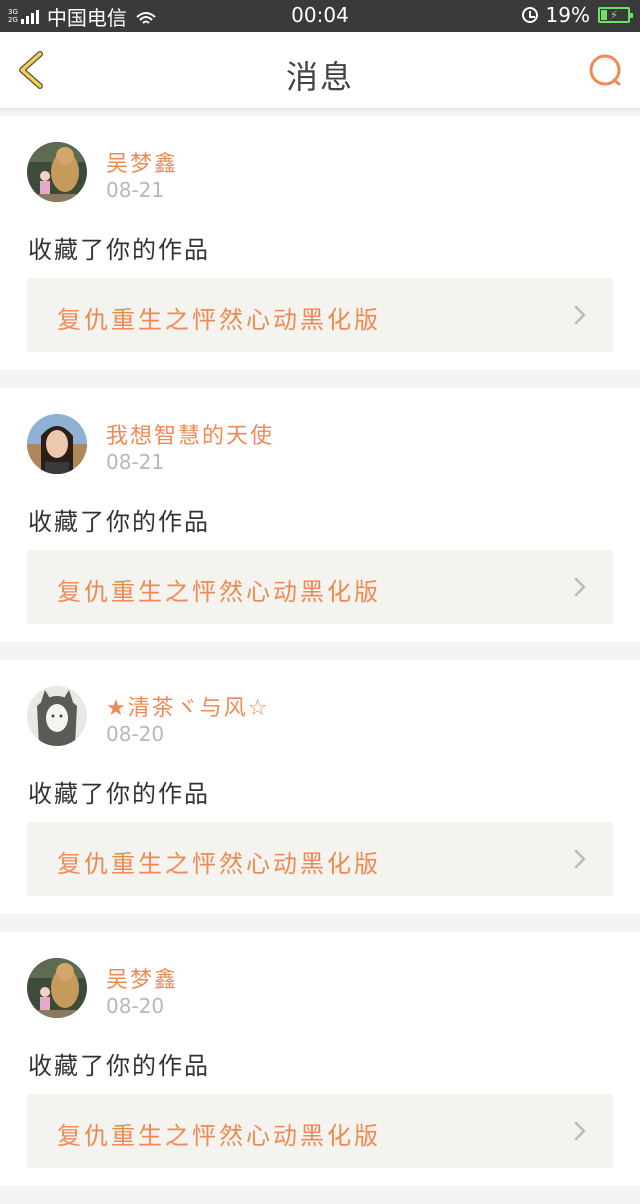 This screenshot has width=640, height=1204. What do you see at coordinates (187, 706) in the screenshot?
I see `username: ★清茶ヾ与风☆` at bounding box center [187, 706].